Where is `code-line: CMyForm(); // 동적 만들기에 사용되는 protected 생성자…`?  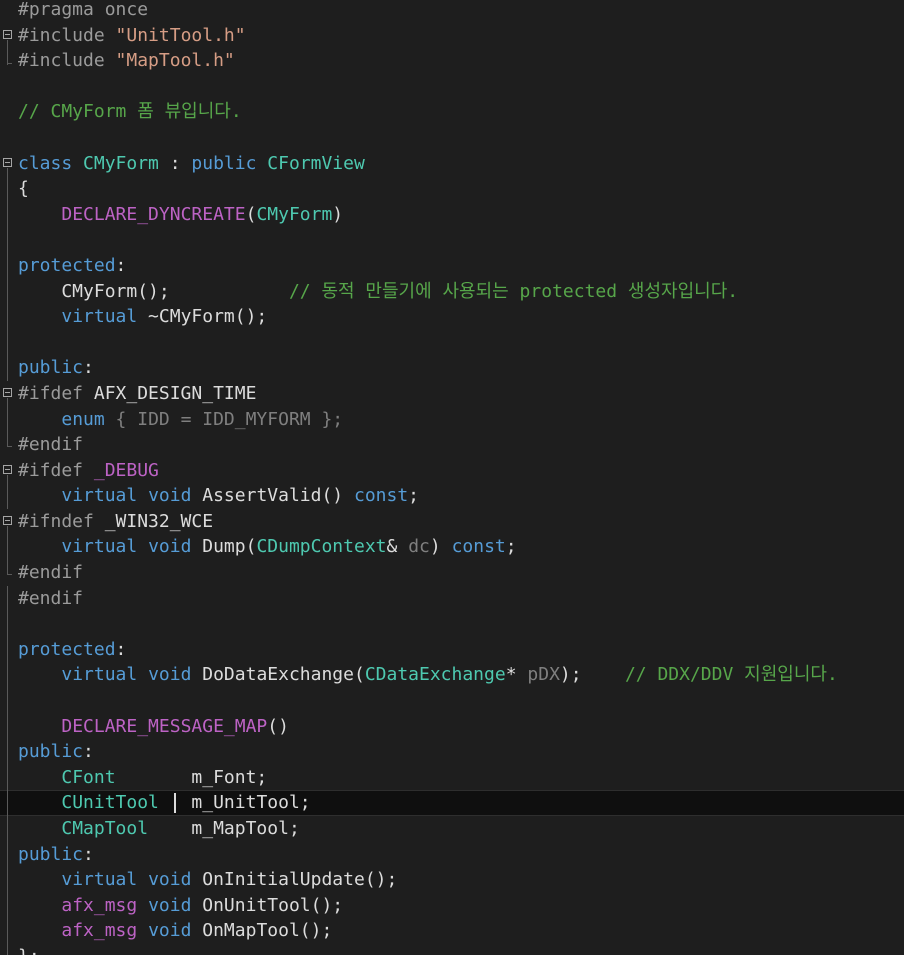
code-line: CMyForm(); // 동적 만들기에 사용되는 protected 생성자… is located at coordinates (452, 291).